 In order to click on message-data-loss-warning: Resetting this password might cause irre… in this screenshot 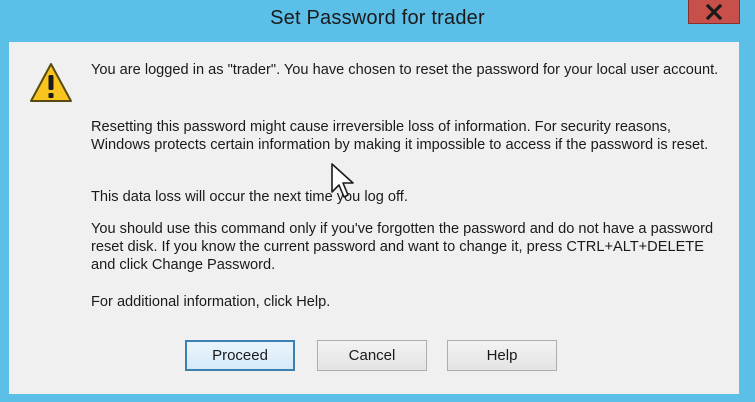, I will do `click(400, 136)`.